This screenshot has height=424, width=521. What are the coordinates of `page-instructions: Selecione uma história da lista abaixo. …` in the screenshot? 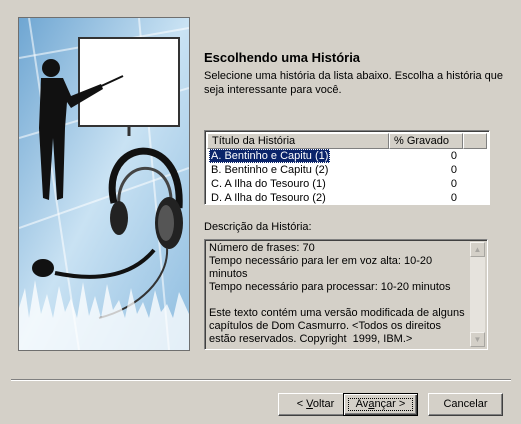 It's located at (354, 83).